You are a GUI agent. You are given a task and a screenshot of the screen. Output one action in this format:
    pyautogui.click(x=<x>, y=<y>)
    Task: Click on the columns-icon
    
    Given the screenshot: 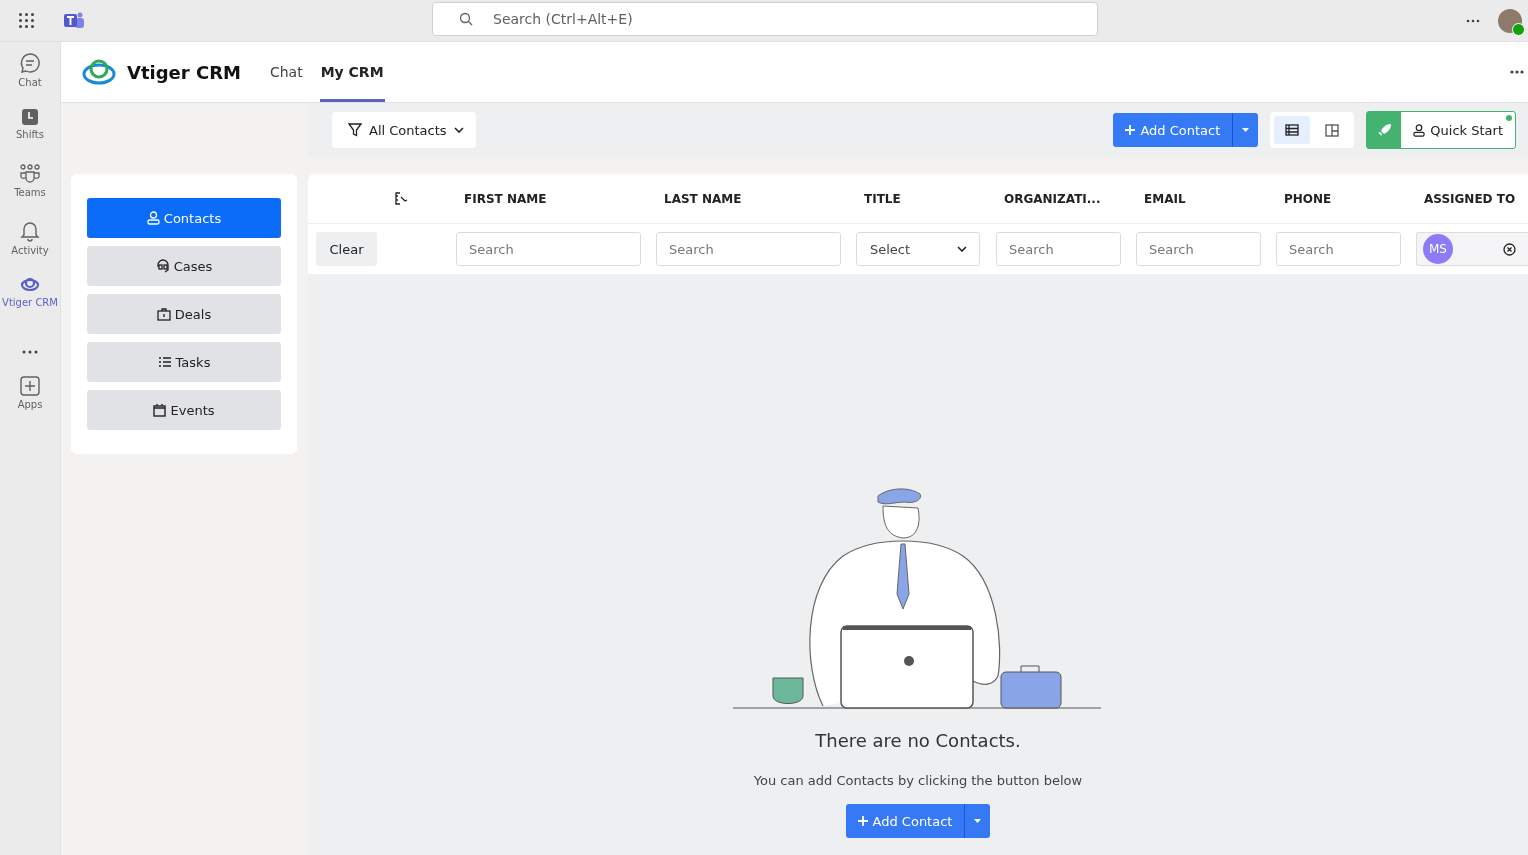 What is the action you would take?
    pyautogui.click(x=1332, y=130)
    